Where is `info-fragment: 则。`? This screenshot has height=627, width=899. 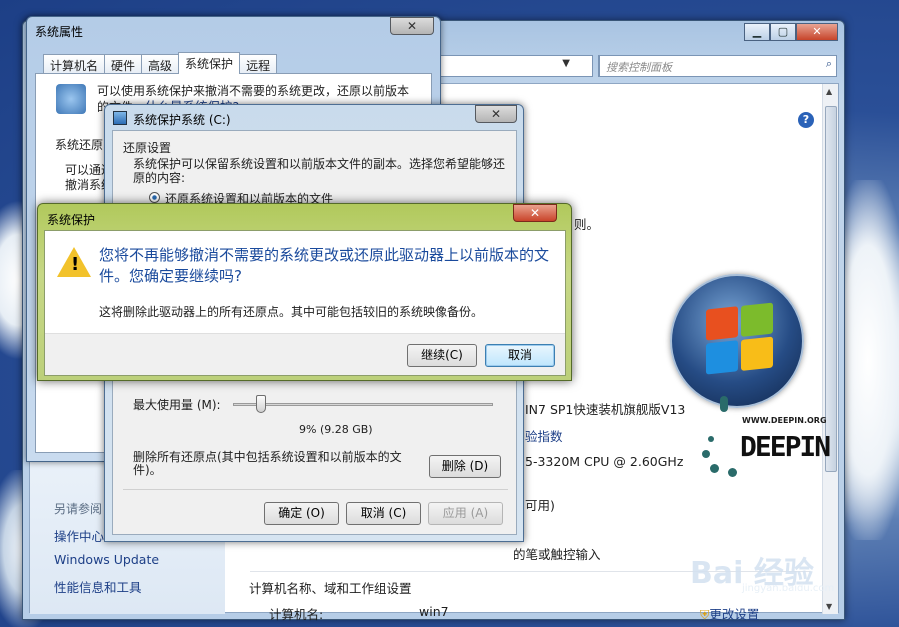 info-fragment: 则。 is located at coordinates (587, 224).